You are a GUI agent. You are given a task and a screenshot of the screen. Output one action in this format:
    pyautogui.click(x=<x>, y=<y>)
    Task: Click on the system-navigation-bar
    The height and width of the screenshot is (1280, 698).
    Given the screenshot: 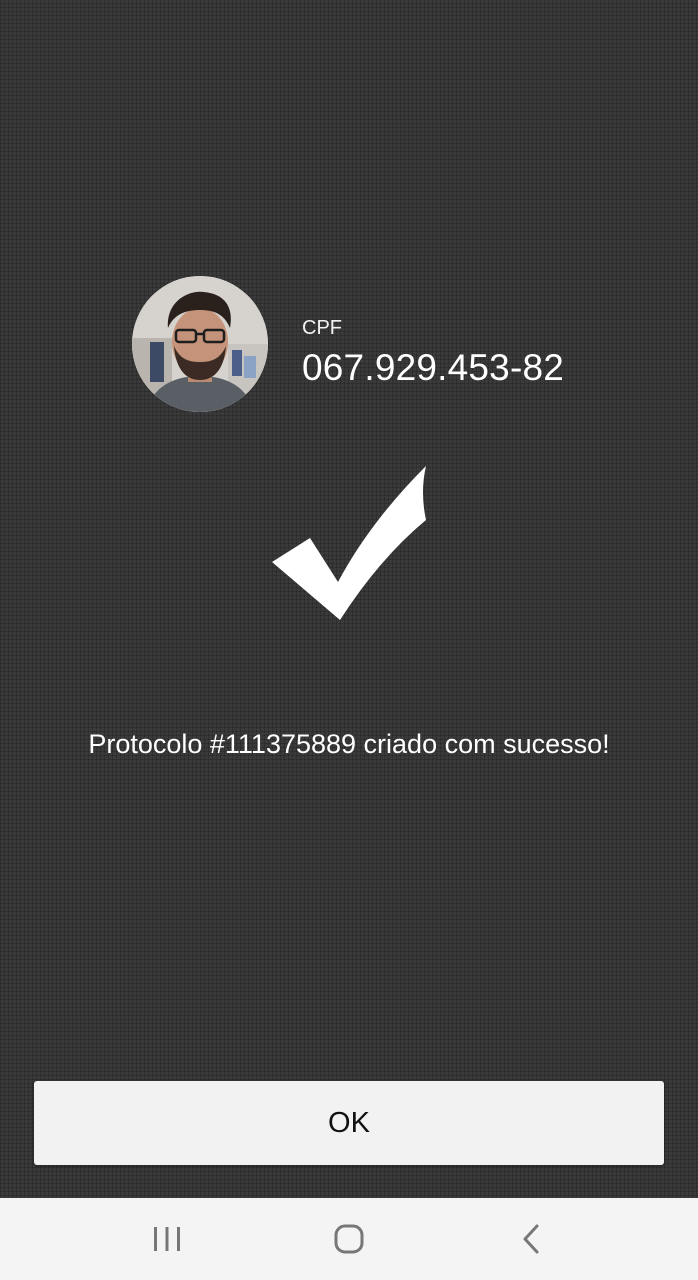 What is the action you would take?
    pyautogui.click(x=349, y=1239)
    